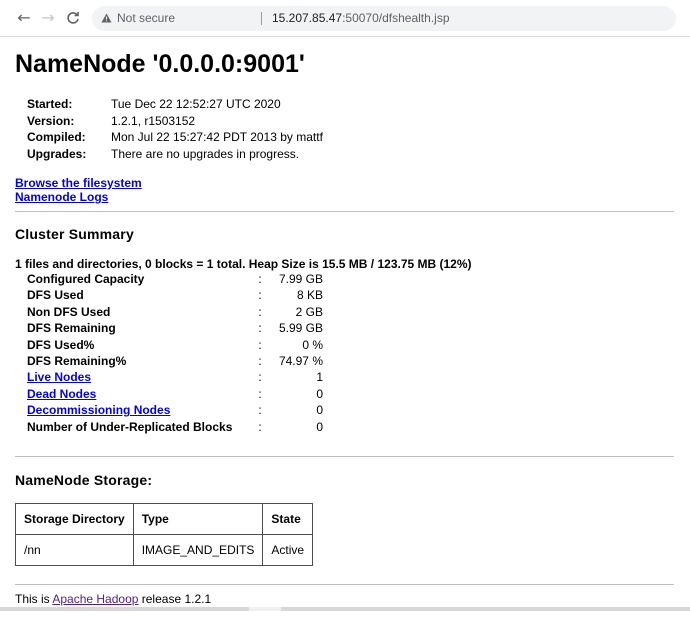 Image resolution: width=690 pixels, height=617 pixels. What do you see at coordinates (130, 426) in the screenshot?
I see `stat-name: Number of Under-Replicated Blocks` at bounding box center [130, 426].